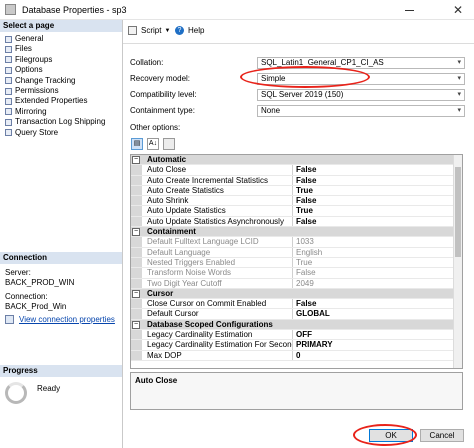 Image resolution: width=474 pixels, height=448 pixels. Describe the element at coordinates (61, 371) in the screenshot. I see `progress-header: Progress` at that location.